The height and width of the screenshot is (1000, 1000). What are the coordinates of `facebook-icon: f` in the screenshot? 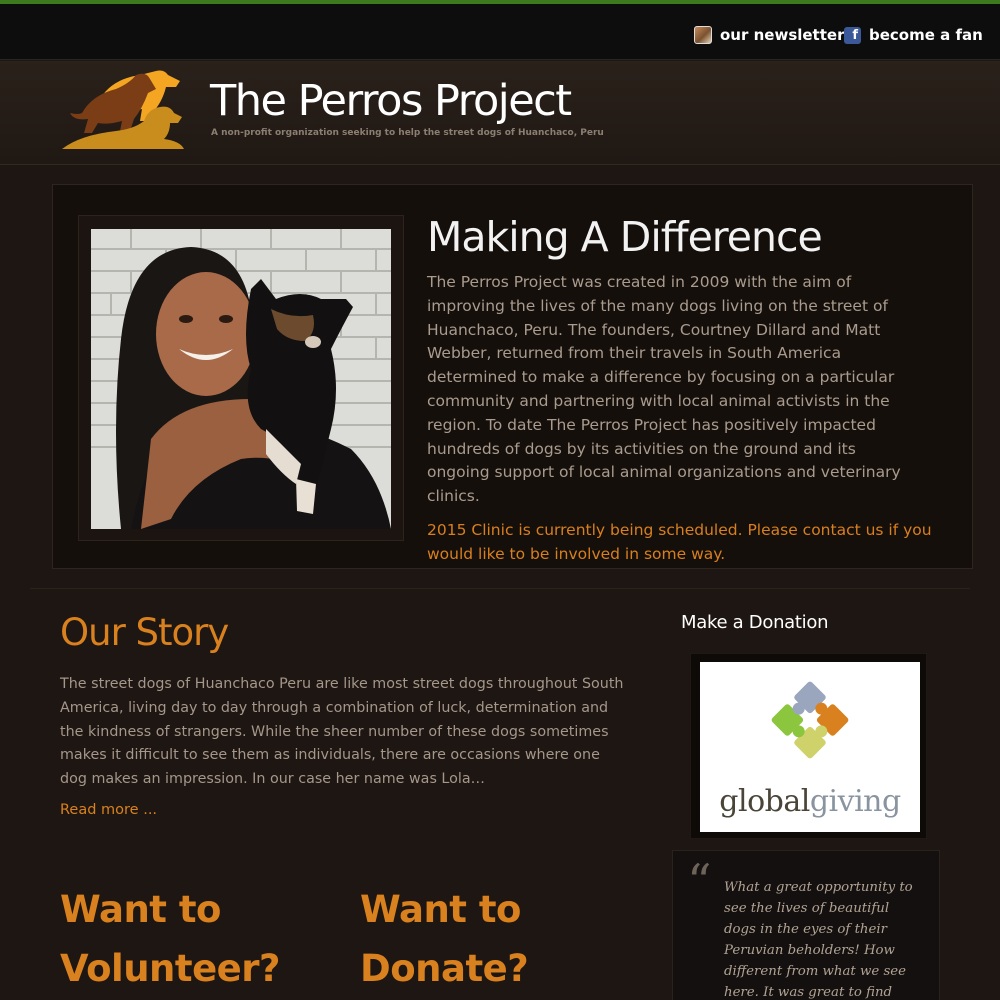 It's located at (852, 35).